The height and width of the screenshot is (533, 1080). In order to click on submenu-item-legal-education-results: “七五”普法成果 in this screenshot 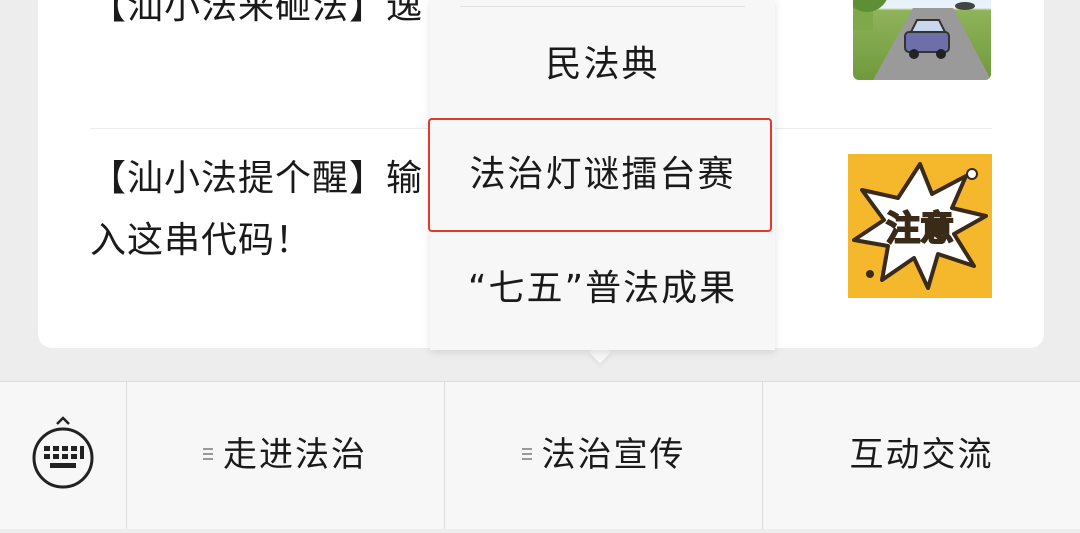, I will do `click(602, 289)`.